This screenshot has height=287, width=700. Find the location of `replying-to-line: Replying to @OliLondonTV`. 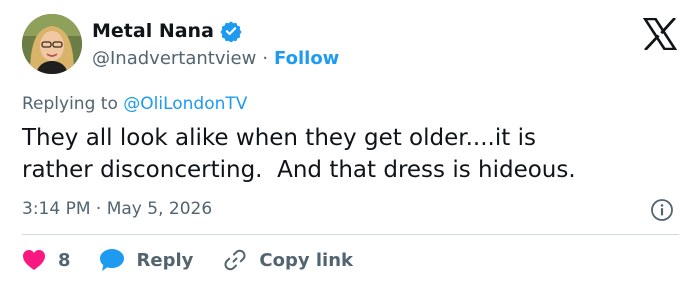

replying-to-line: Replying to @OliLondonTV is located at coordinates (134, 104).